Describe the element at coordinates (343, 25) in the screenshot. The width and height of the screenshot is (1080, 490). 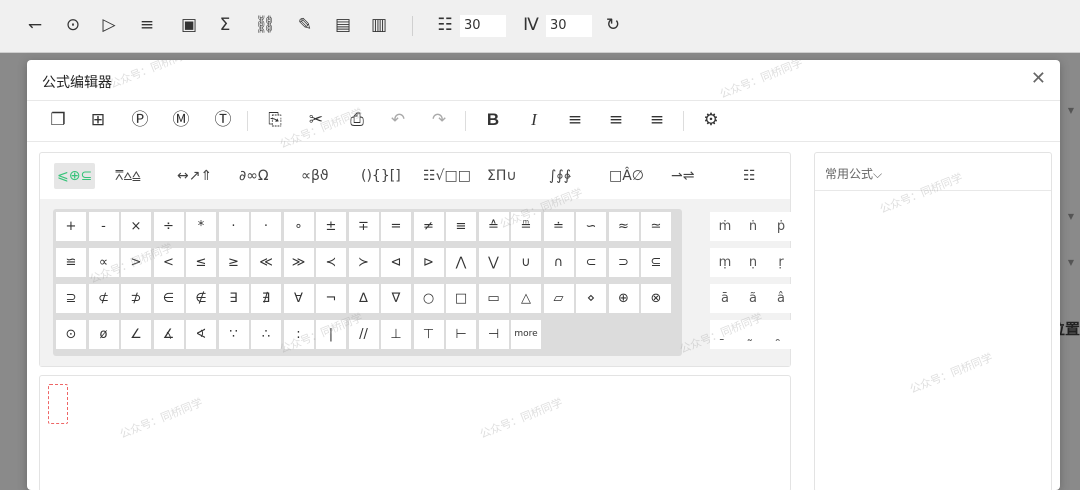
I see `speech-icon: ▤` at that location.